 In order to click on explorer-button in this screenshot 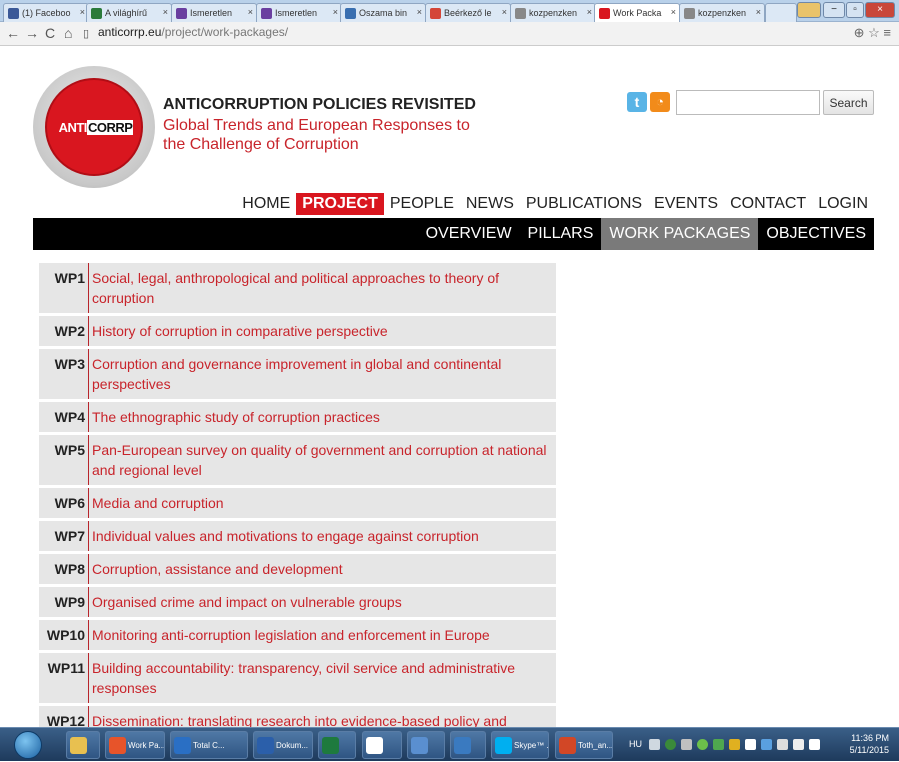, I will do `click(83, 745)`.